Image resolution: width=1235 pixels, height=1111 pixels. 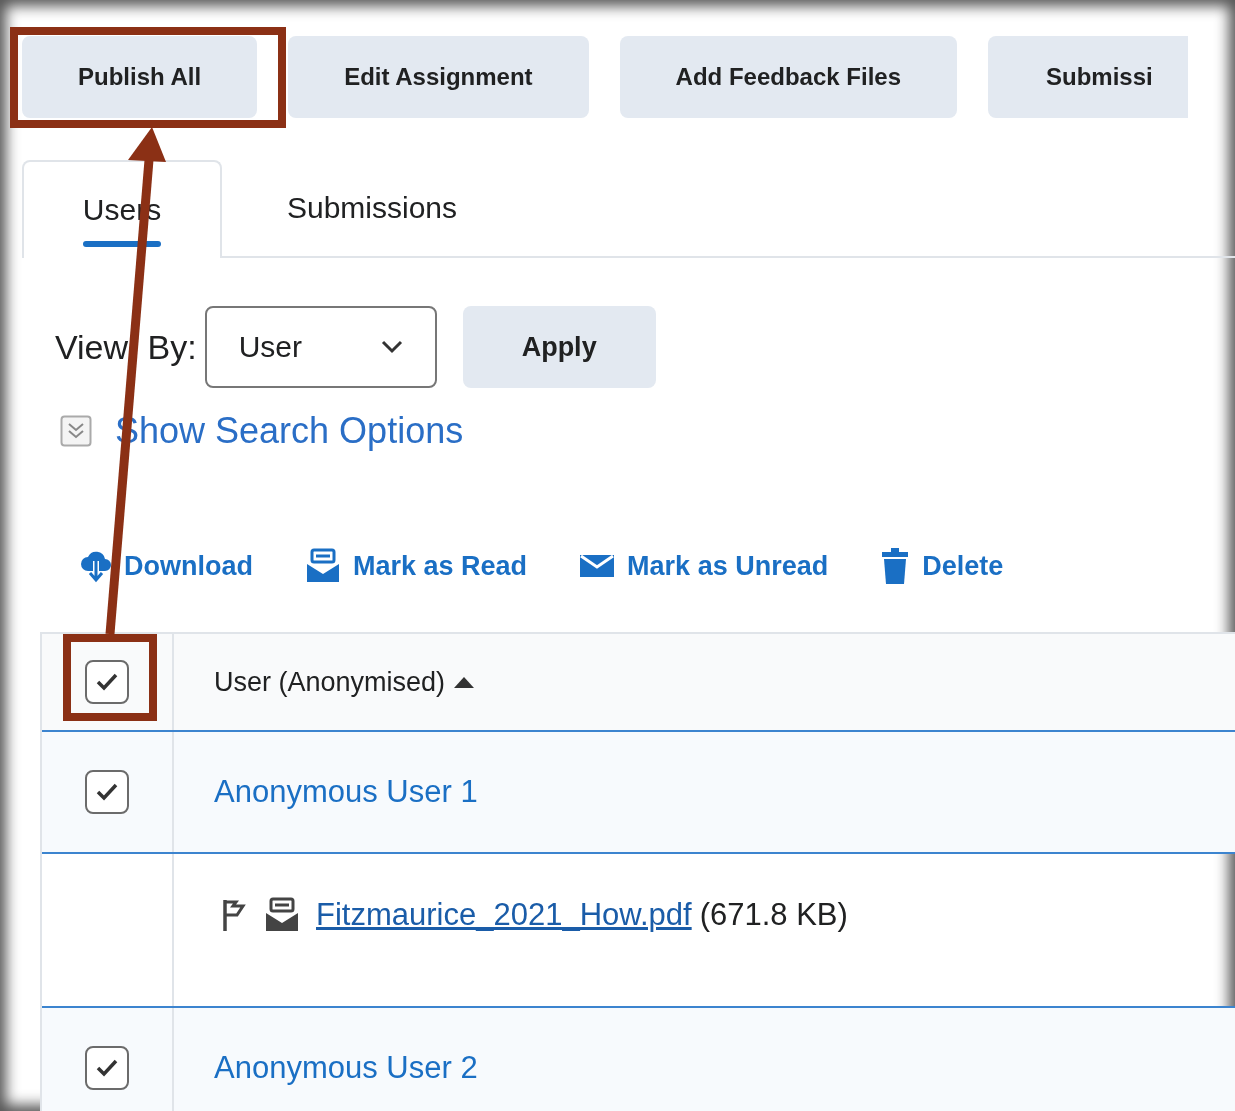 What do you see at coordinates (346, 792) in the screenshot?
I see `user-link: Anonymous User 1` at bounding box center [346, 792].